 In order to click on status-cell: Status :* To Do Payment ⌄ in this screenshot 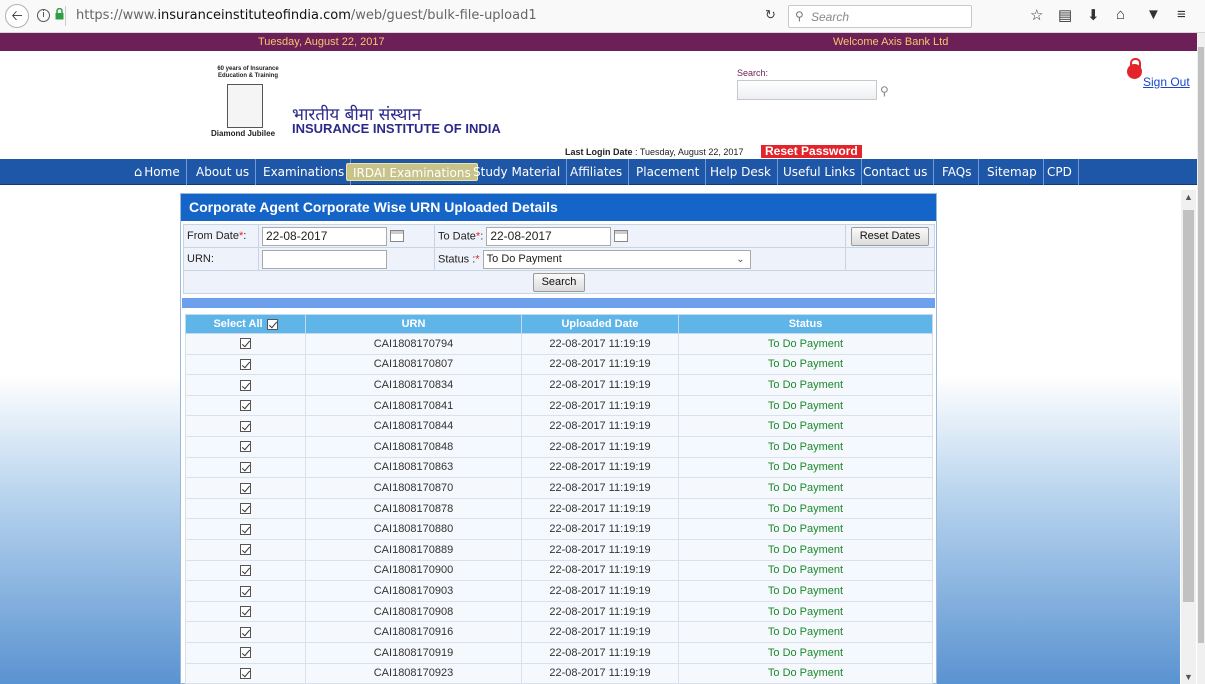, I will do `click(640, 259)`.